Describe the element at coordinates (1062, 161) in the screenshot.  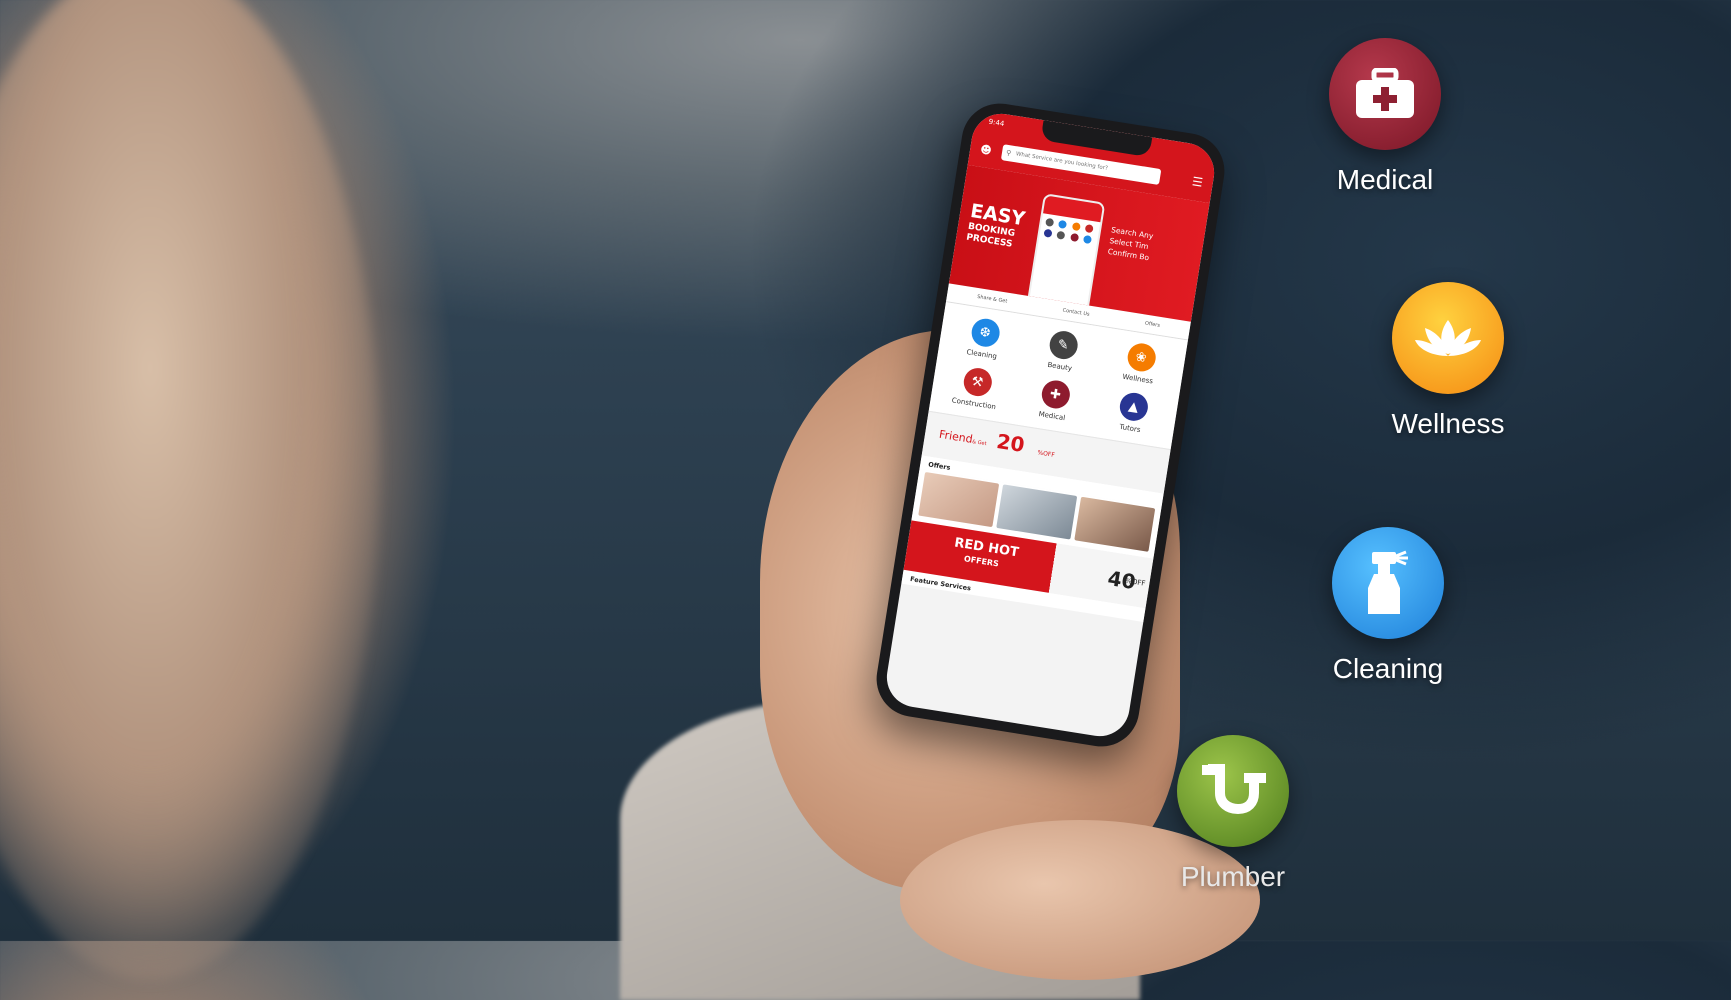
I see `search-placeholder: What Service are you looking for?` at that location.